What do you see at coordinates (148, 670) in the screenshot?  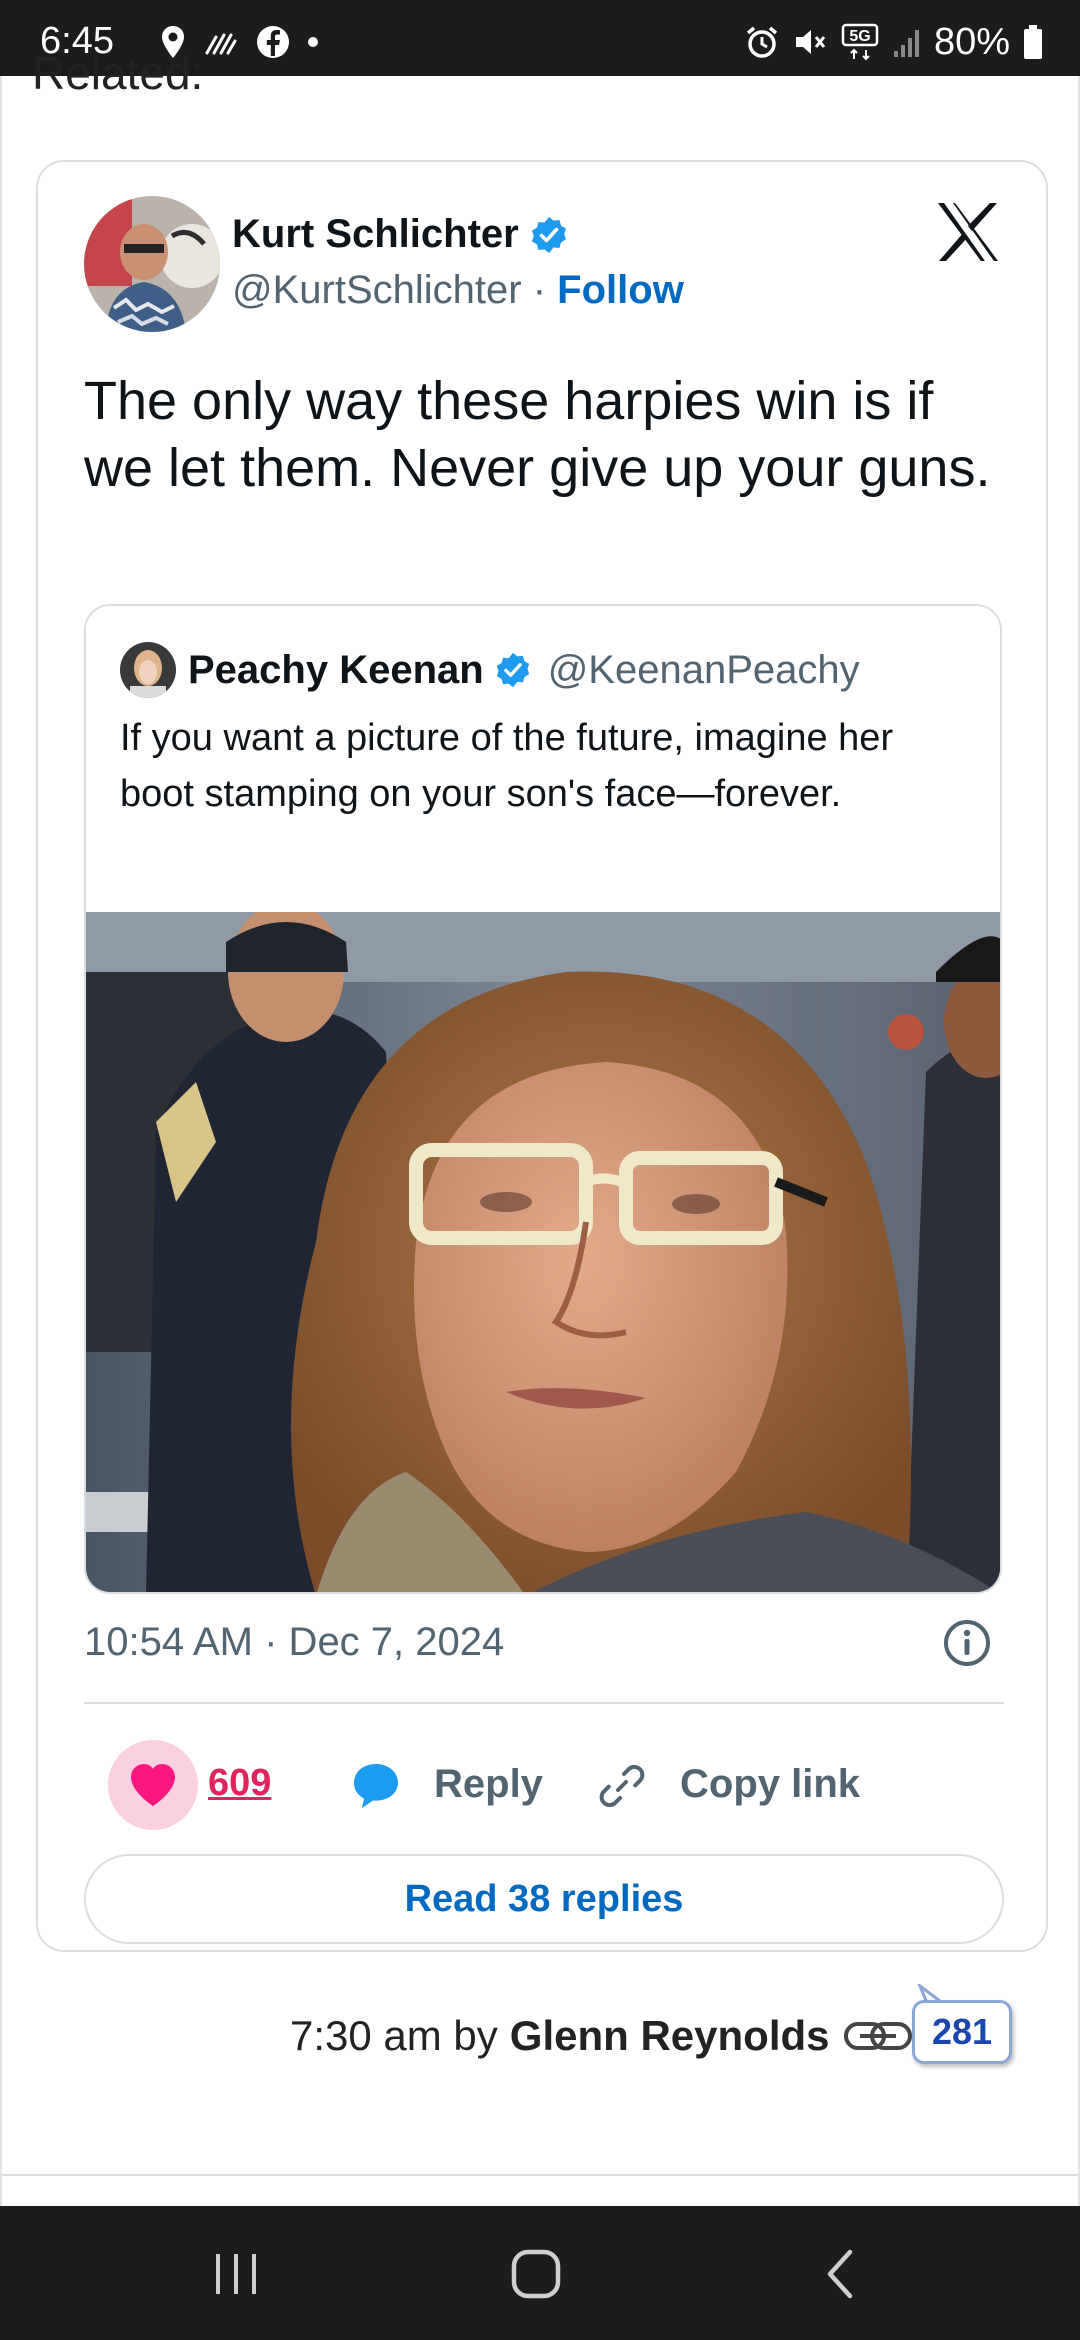 I see `quoted-author-avatar` at bounding box center [148, 670].